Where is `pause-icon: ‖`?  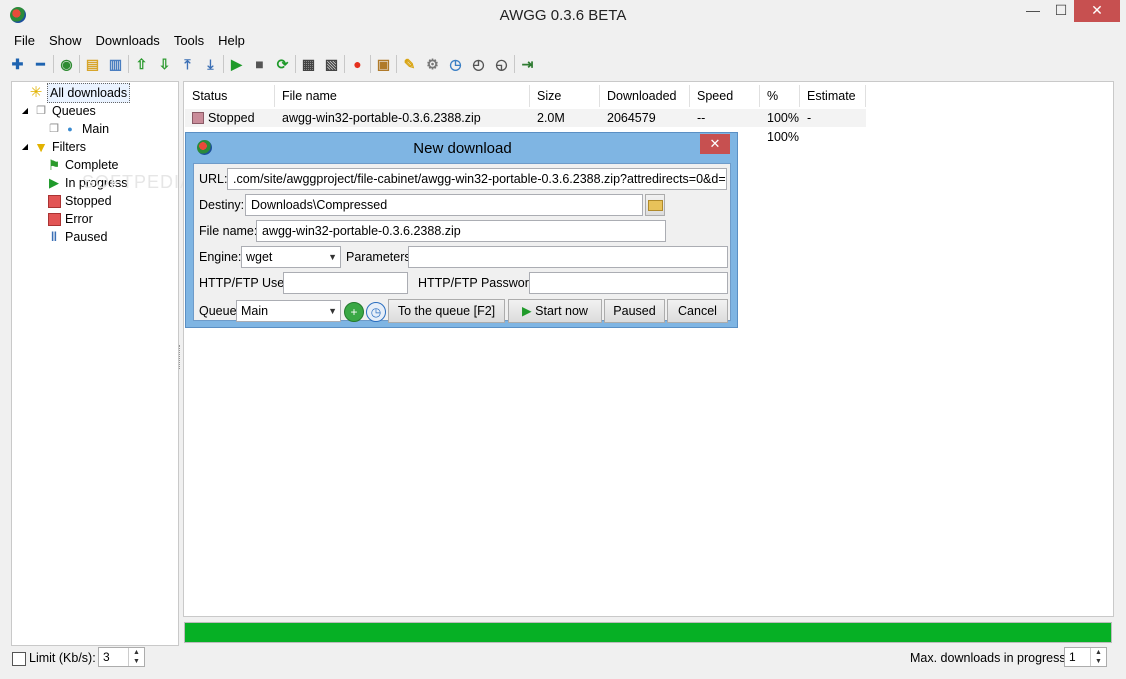
pause-icon: ‖ is located at coordinates (54, 236).